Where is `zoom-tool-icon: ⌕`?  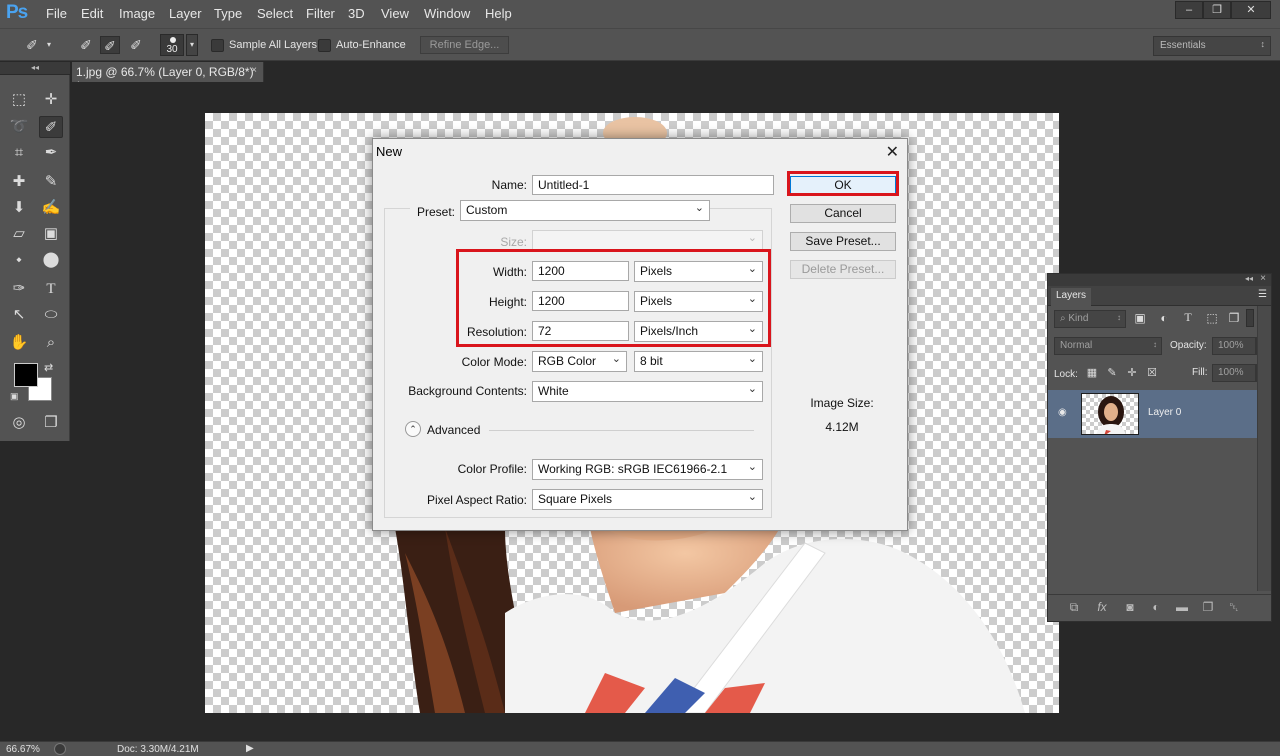
zoom-tool-icon: ⌕ is located at coordinates (51, 343).